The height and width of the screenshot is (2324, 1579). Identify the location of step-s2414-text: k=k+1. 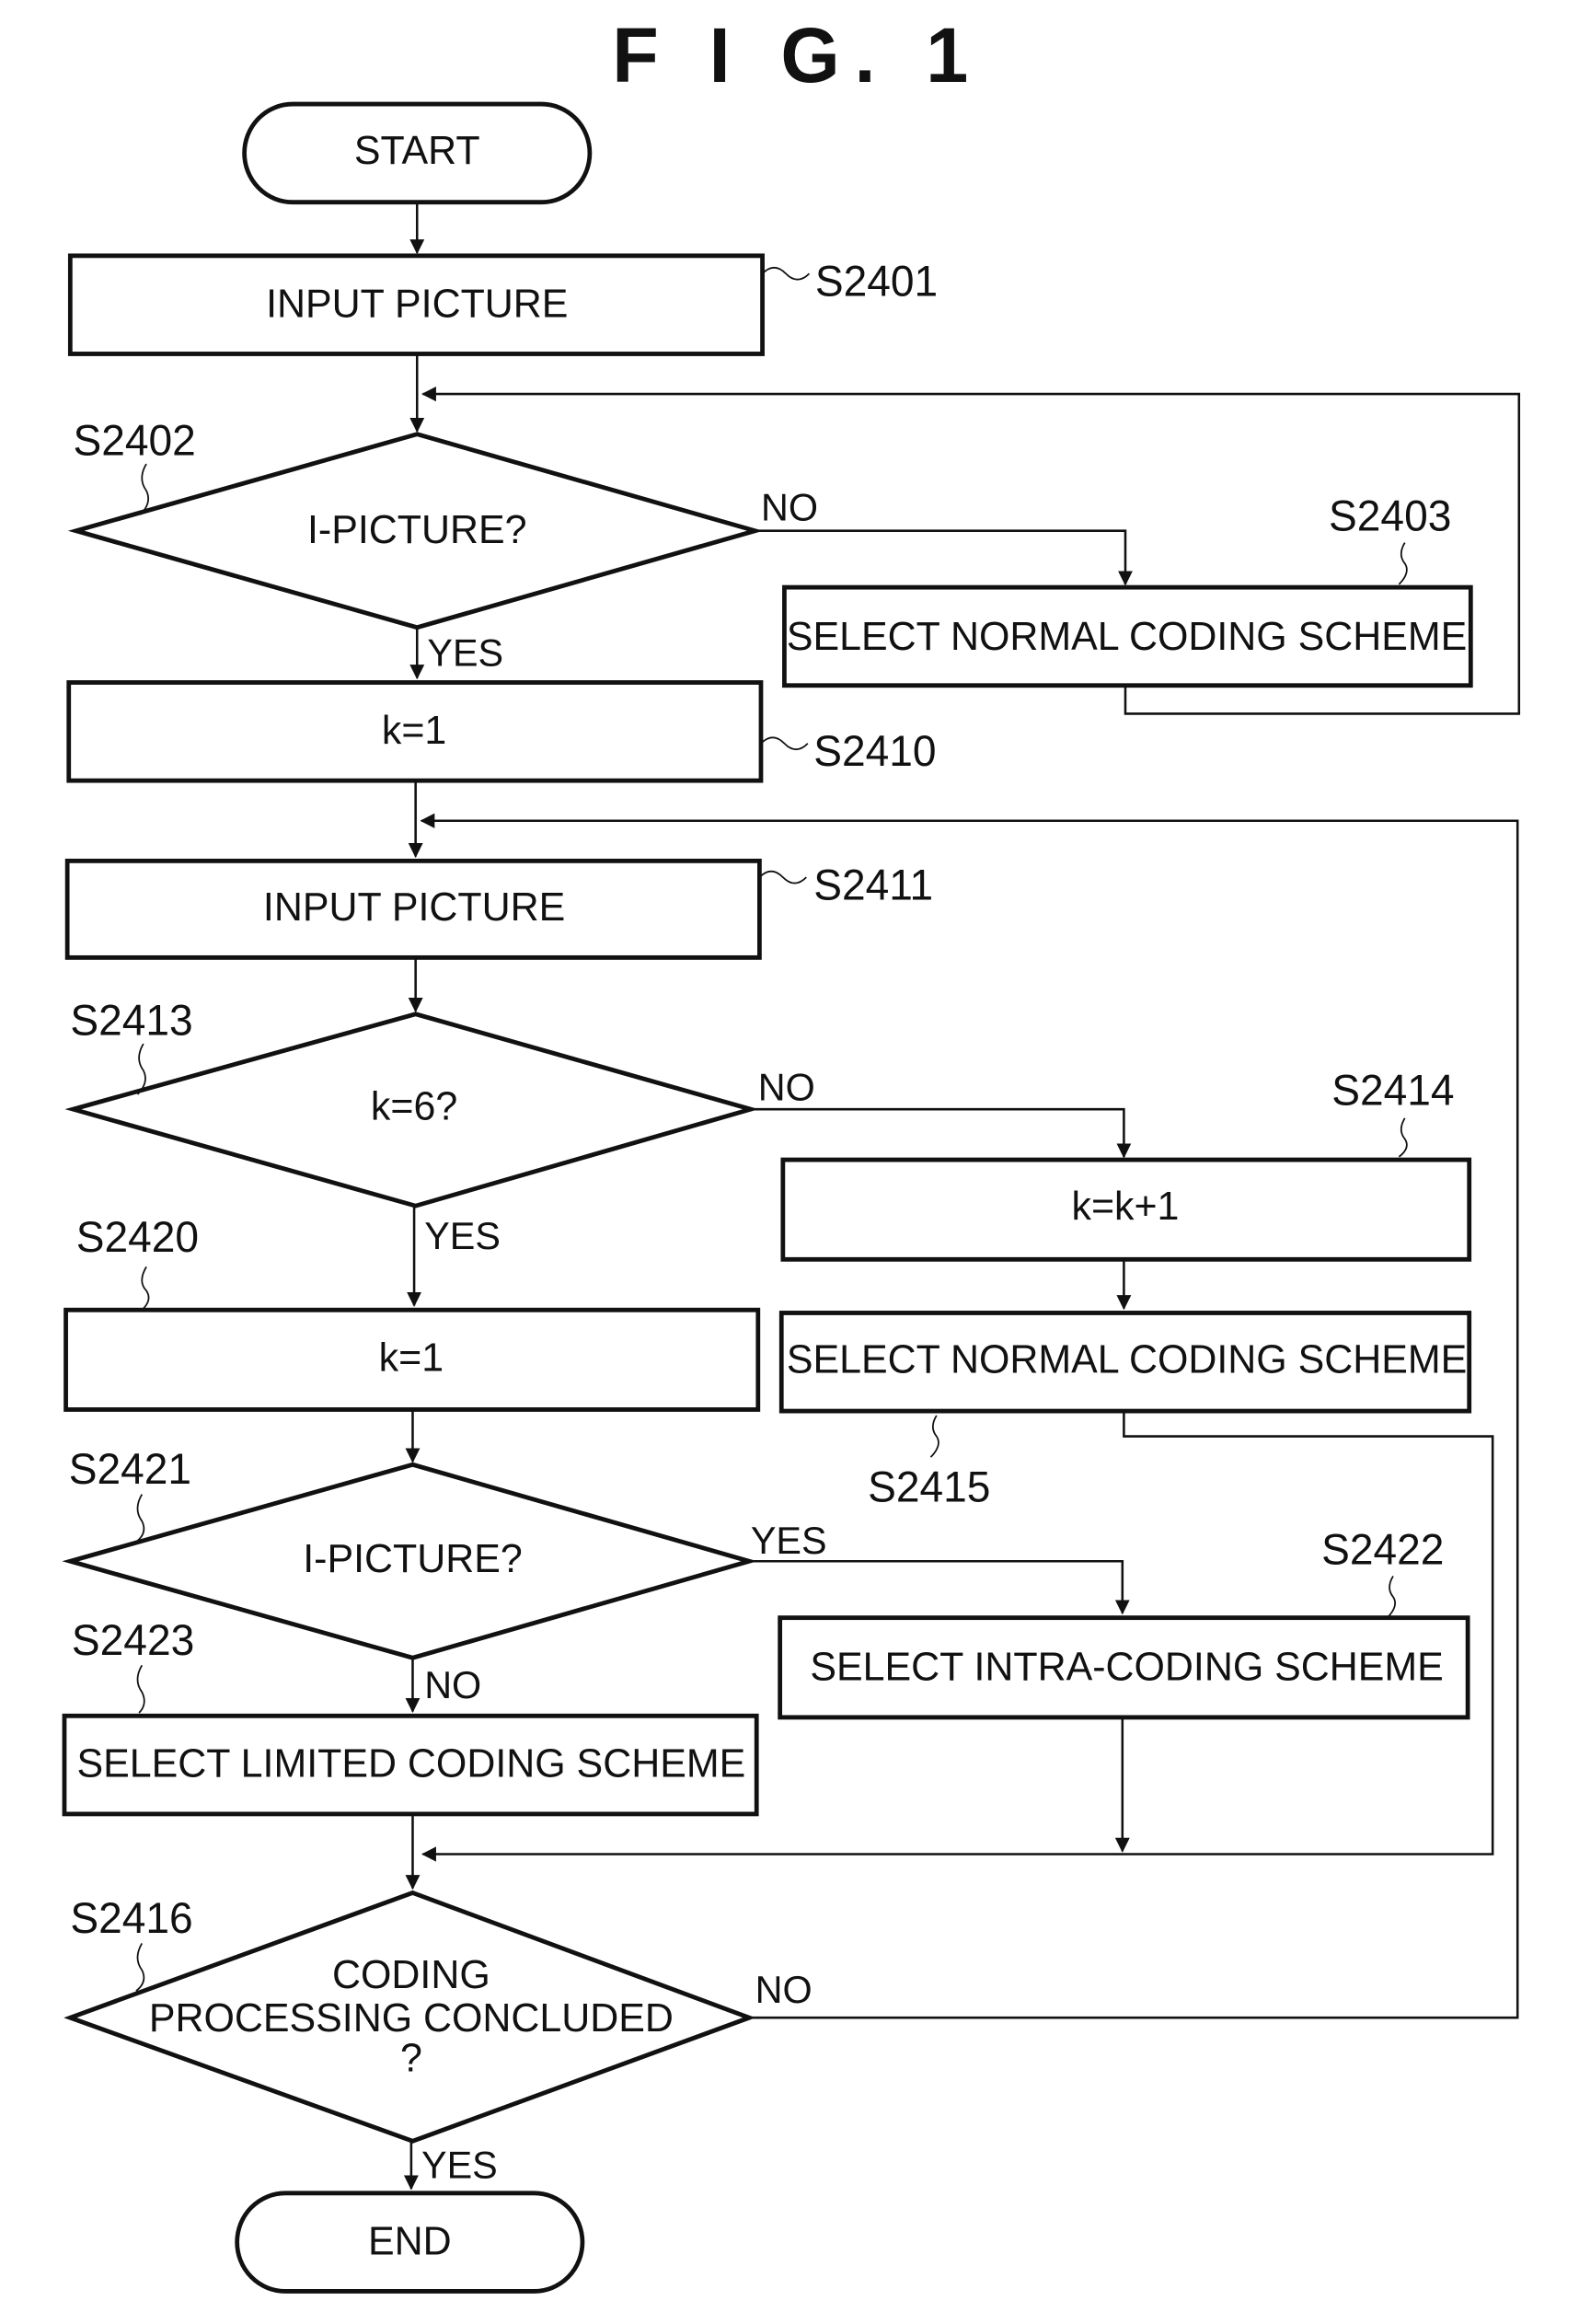
(1126, 1207).